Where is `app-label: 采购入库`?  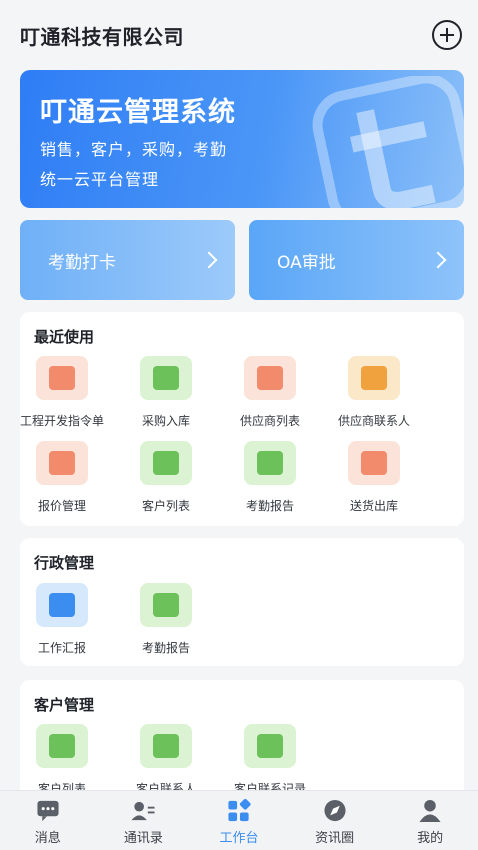
app-label: 采购入库 is located at coordinates (165, 421).